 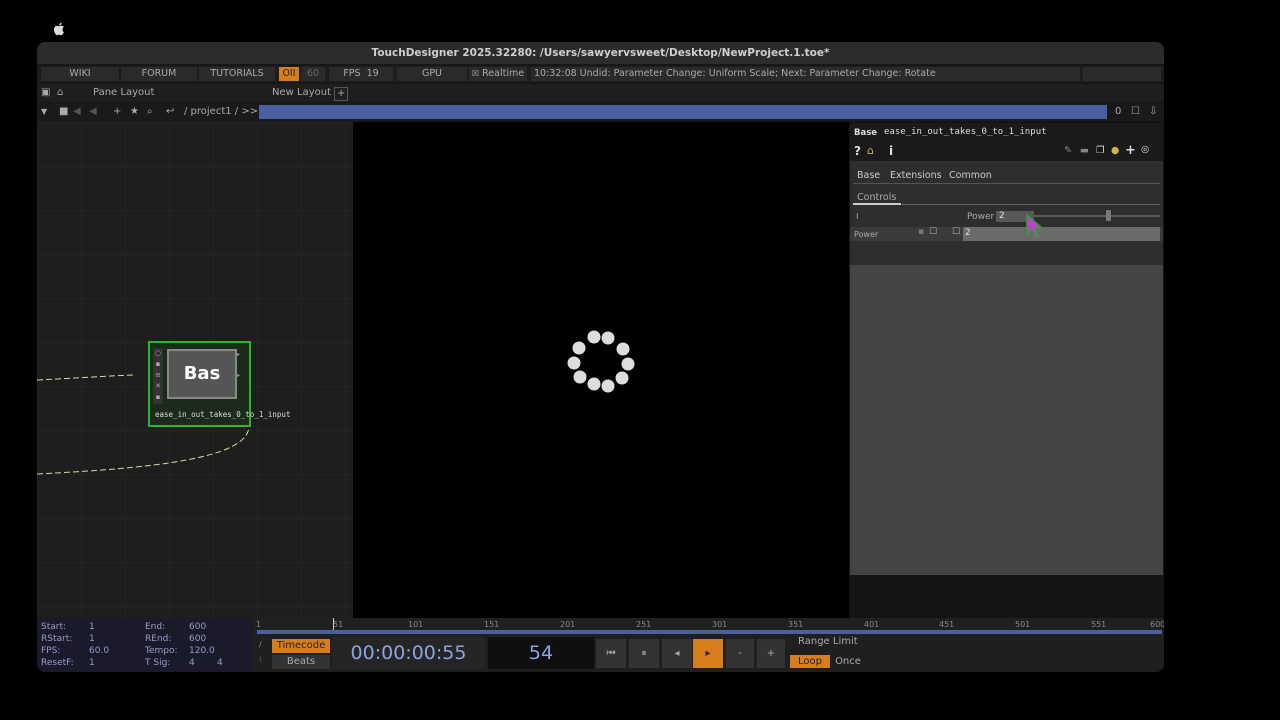 I want to click on image-icon: ▣, so click(x=45, y=93).